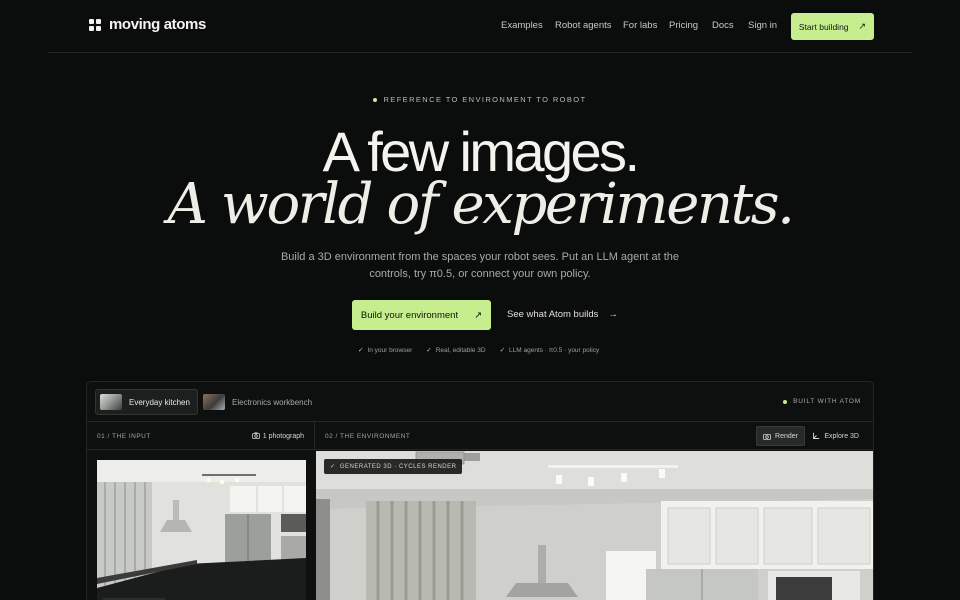 This screenshot has width=960, height=600. I want to click on check-item: ✓ Real, editable 3D, so click(455, 350).